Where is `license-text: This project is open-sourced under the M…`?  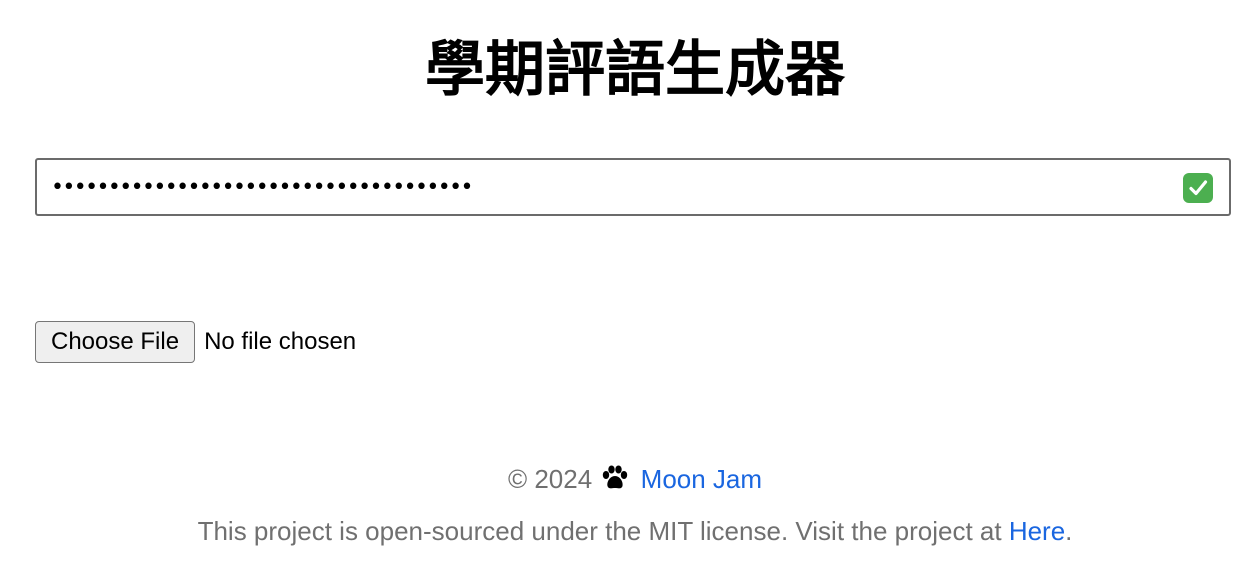
license-text: This project is open-sourced under the M… is located at coordinates (599, 531).